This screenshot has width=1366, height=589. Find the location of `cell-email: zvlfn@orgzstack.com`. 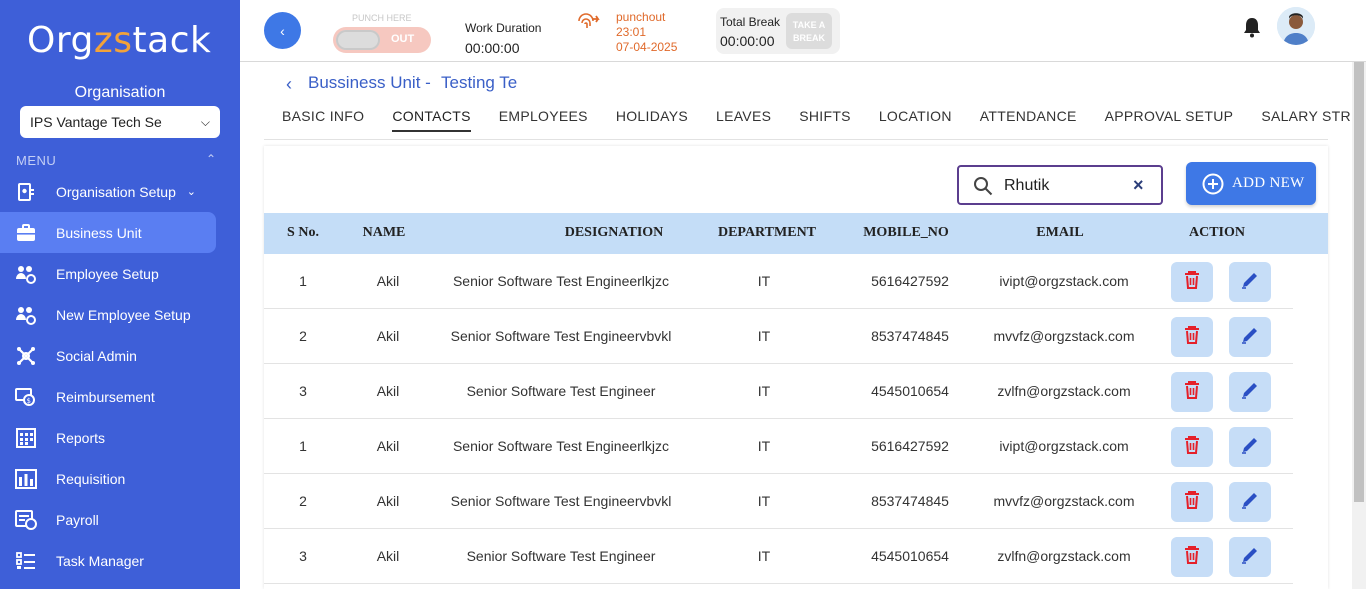

cell-email: zvlfn@orgzstack.com is located at coordinates (1064, 556).